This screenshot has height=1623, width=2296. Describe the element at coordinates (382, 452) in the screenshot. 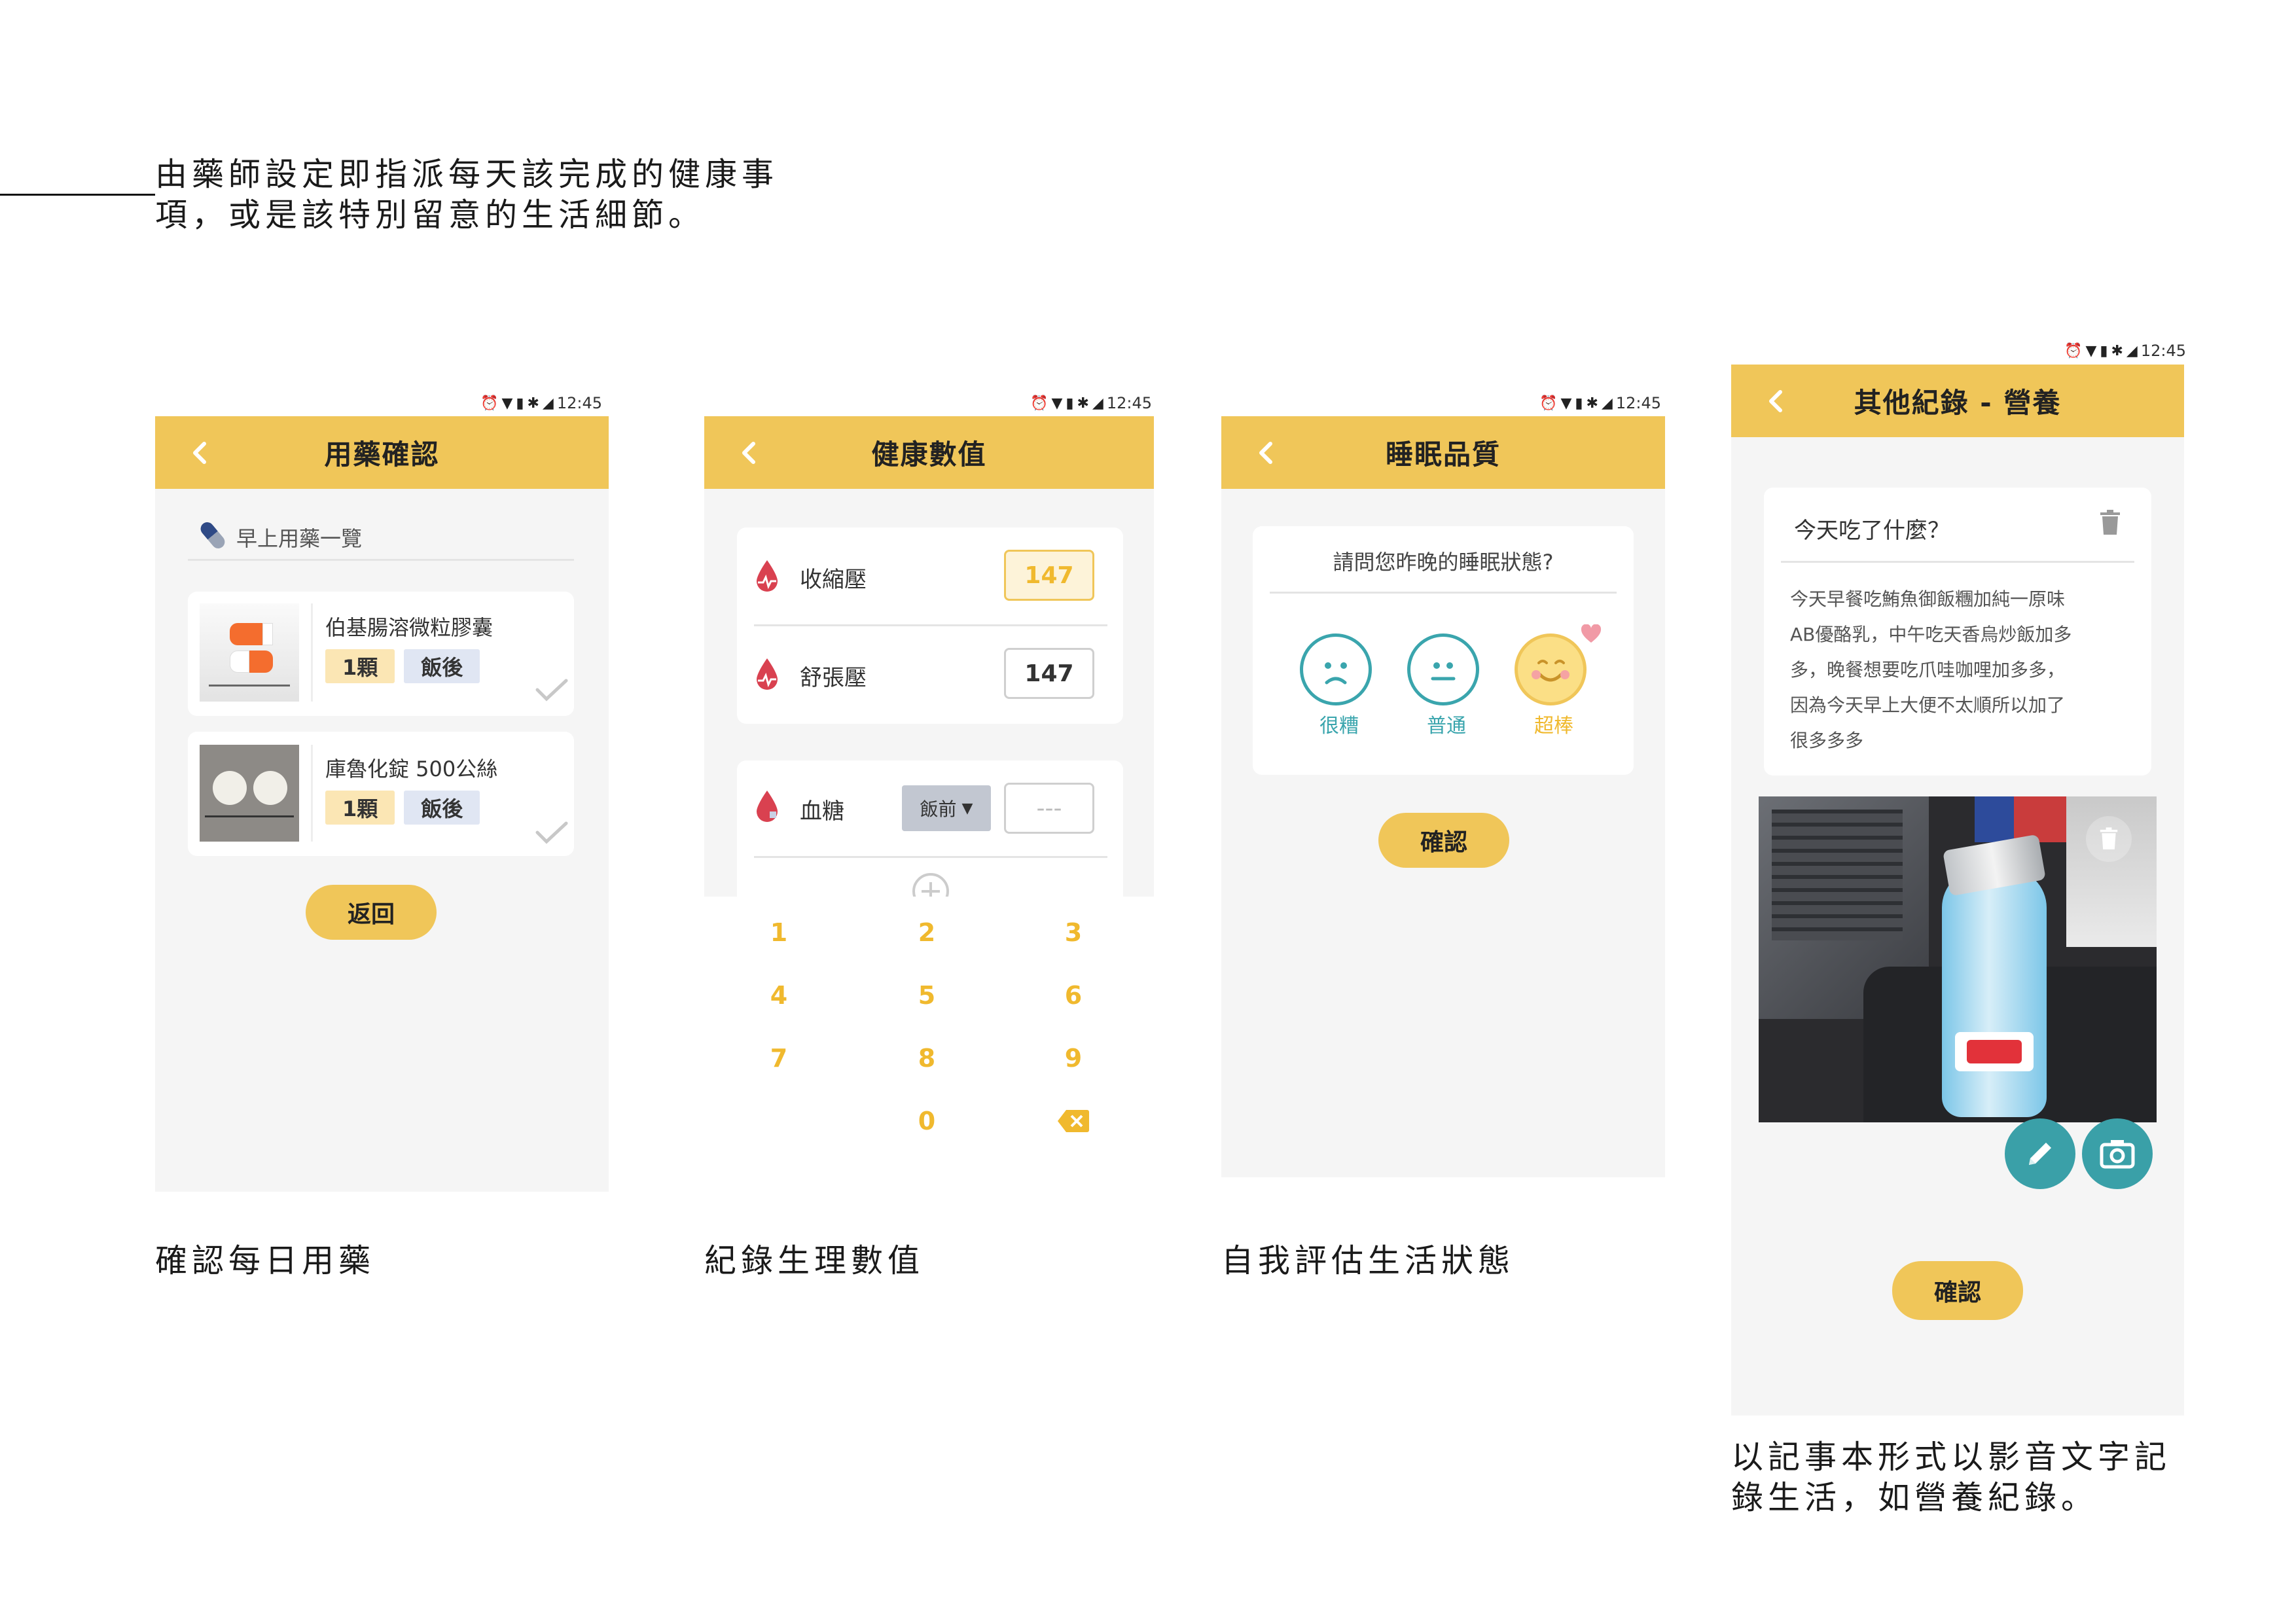

I see `app-bar: 用藥確認` at that location.